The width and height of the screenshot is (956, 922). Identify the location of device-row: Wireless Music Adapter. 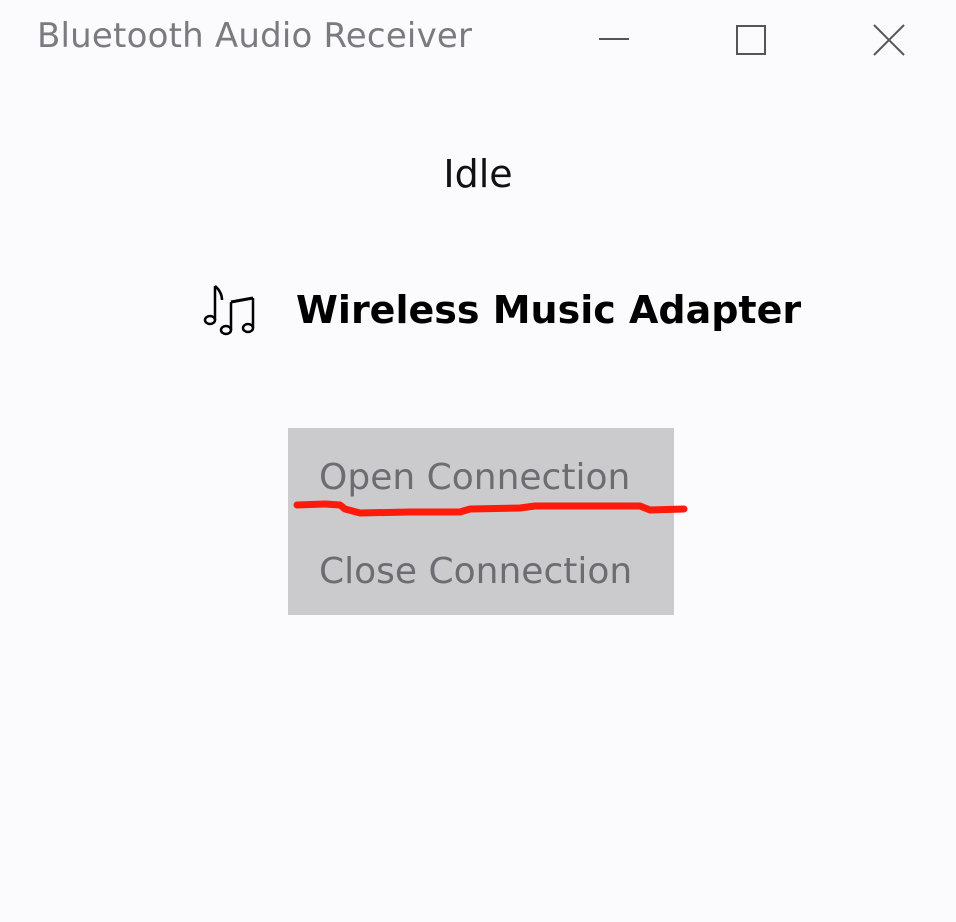
(500, 310).